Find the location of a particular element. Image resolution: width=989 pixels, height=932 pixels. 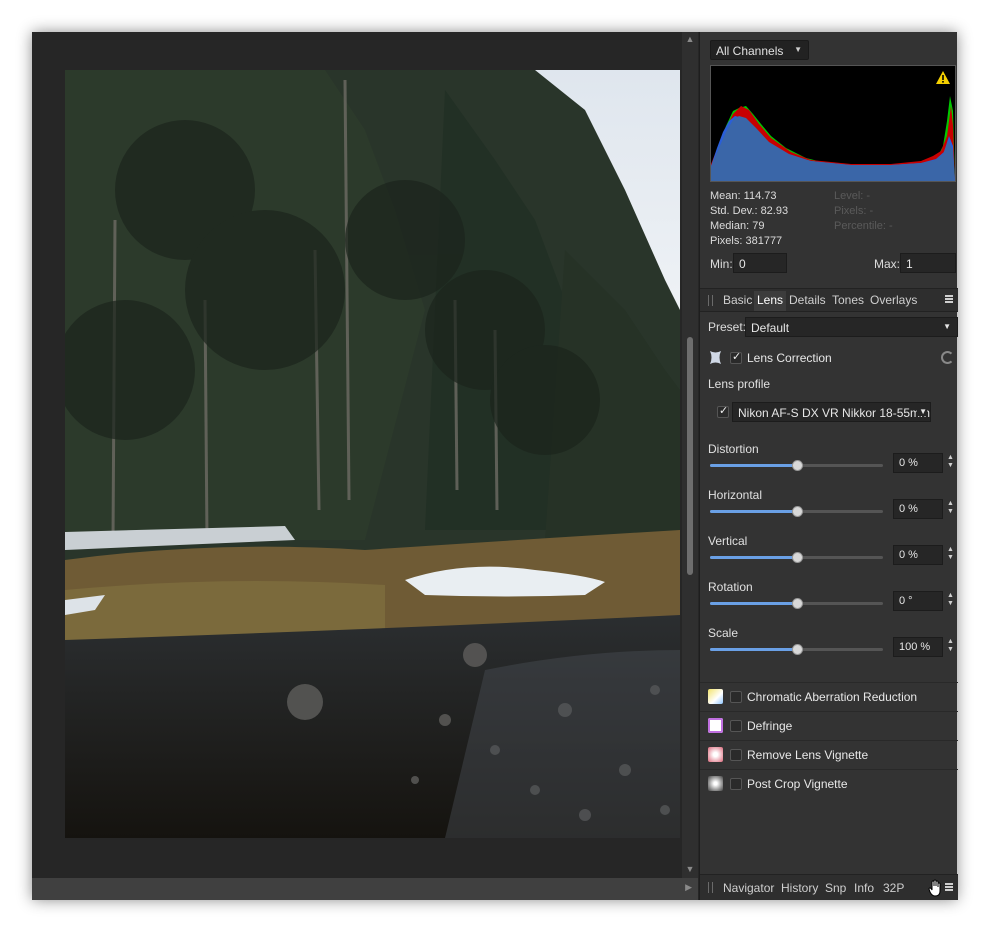

scroll-thumb is located at coordinates (690, 456).